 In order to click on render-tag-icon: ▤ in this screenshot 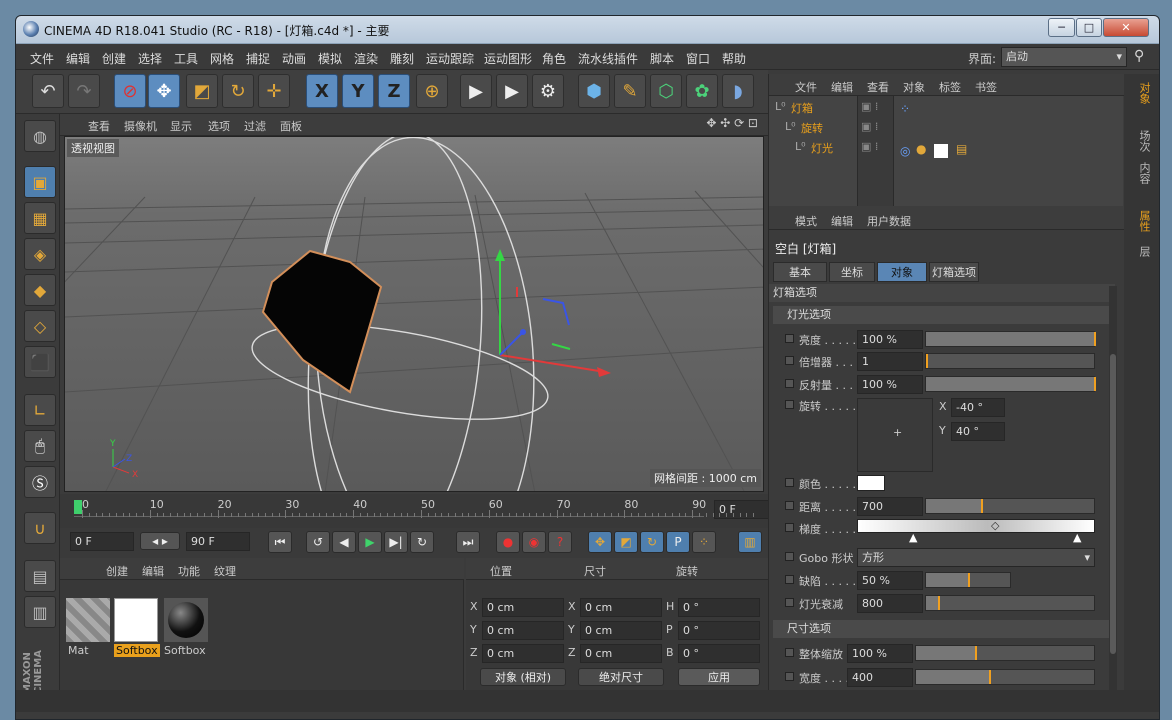, I will do `click(961, 149)`.